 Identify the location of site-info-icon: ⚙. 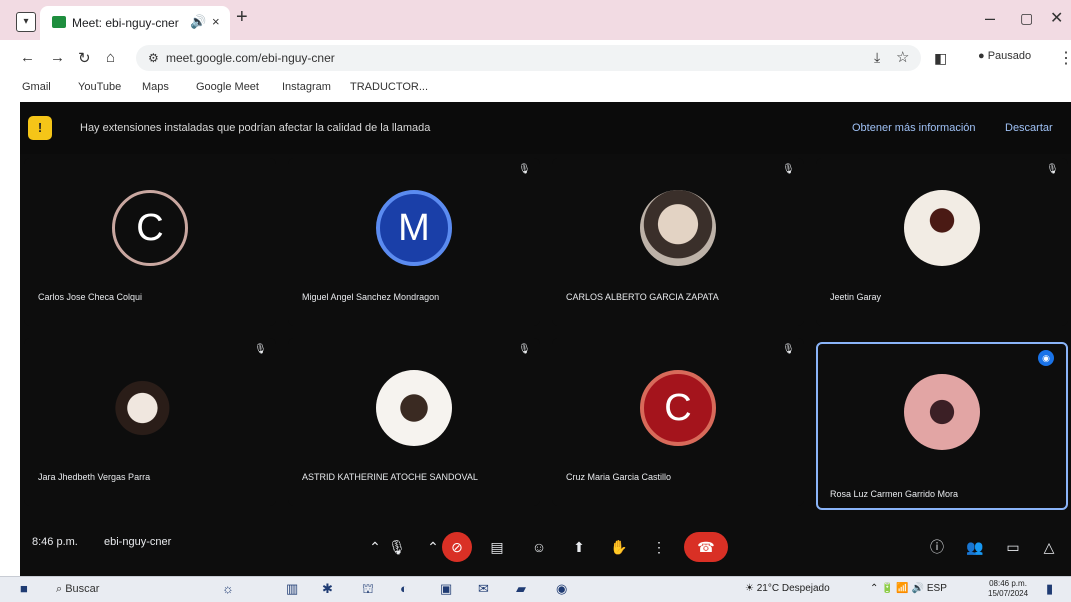
(153, 58).